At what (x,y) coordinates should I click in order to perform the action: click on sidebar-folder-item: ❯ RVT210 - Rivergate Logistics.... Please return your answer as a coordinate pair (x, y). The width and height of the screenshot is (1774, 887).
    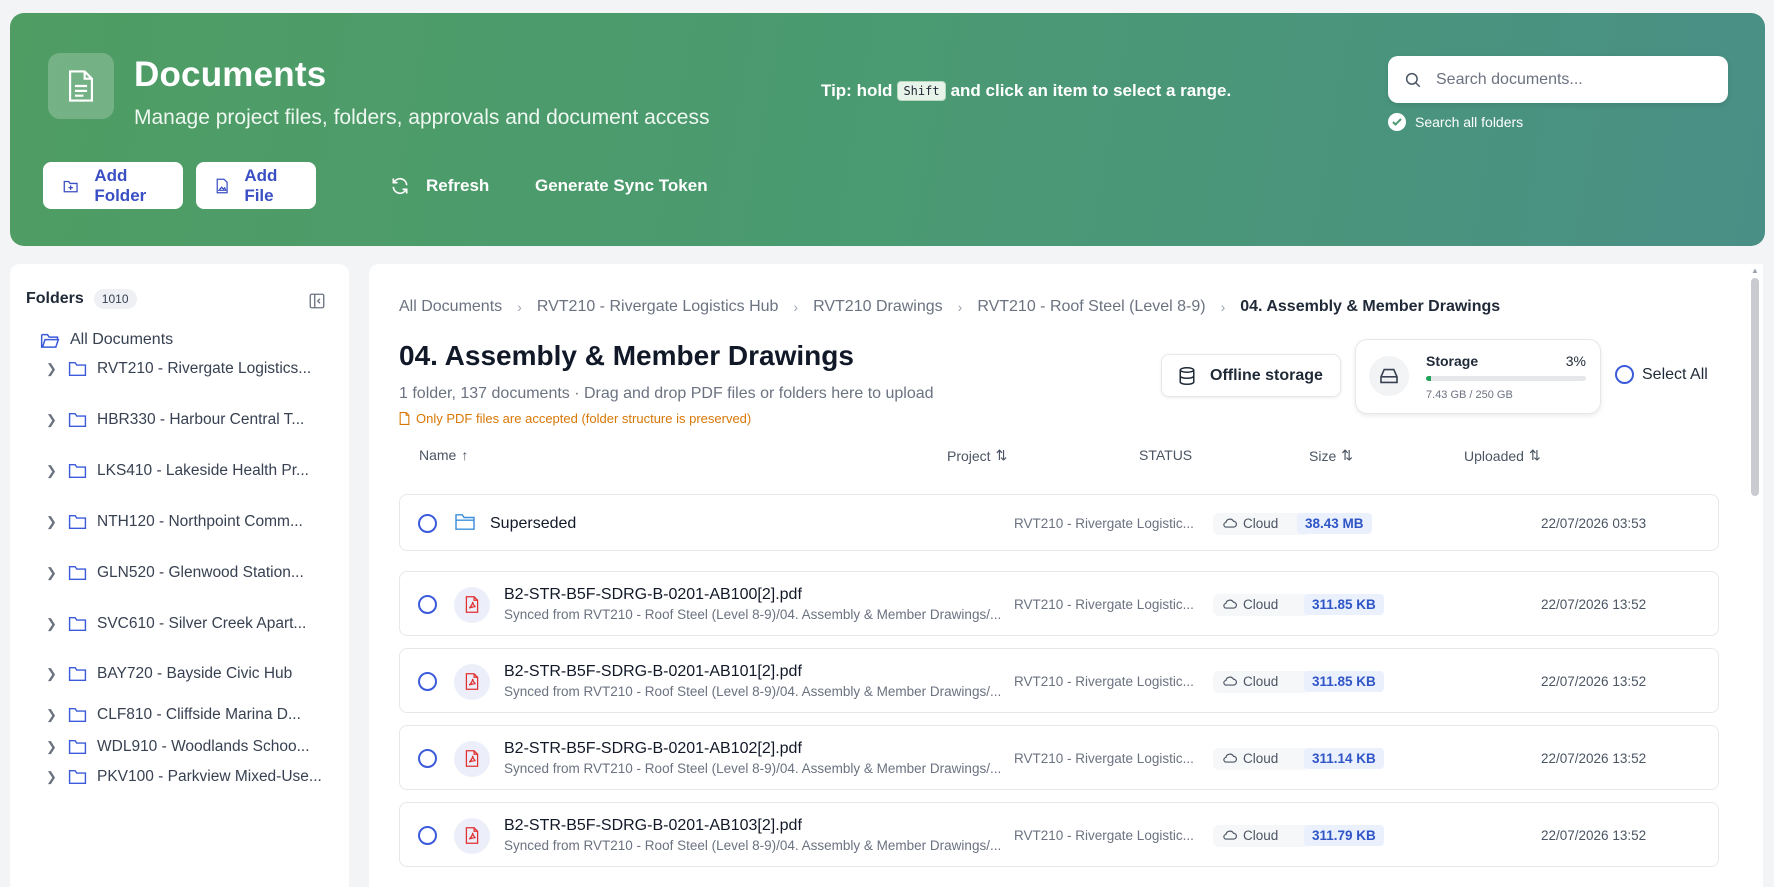
    Looking at the image, I should click on (178, 369).